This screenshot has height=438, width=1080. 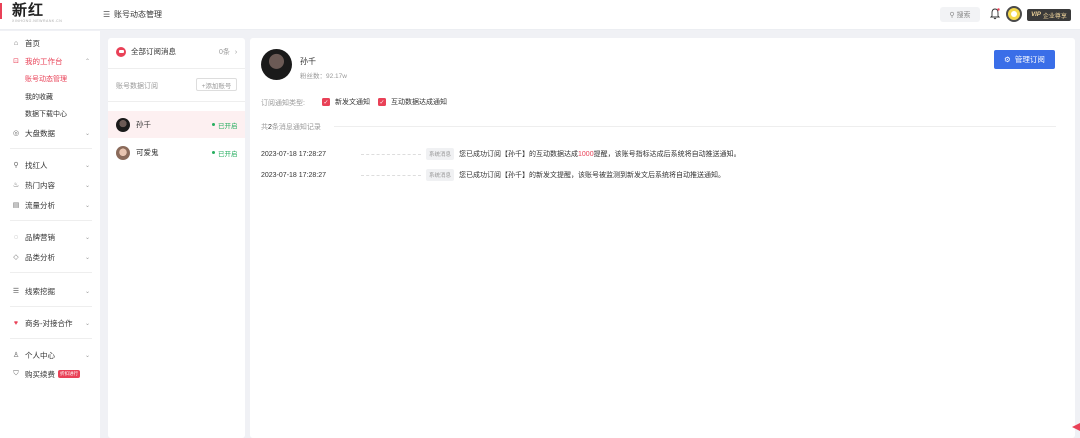 What do you see at coordinates (1014, 14) in the screenshot?
I see `user-avatar` at bounding box center [1014, 14].